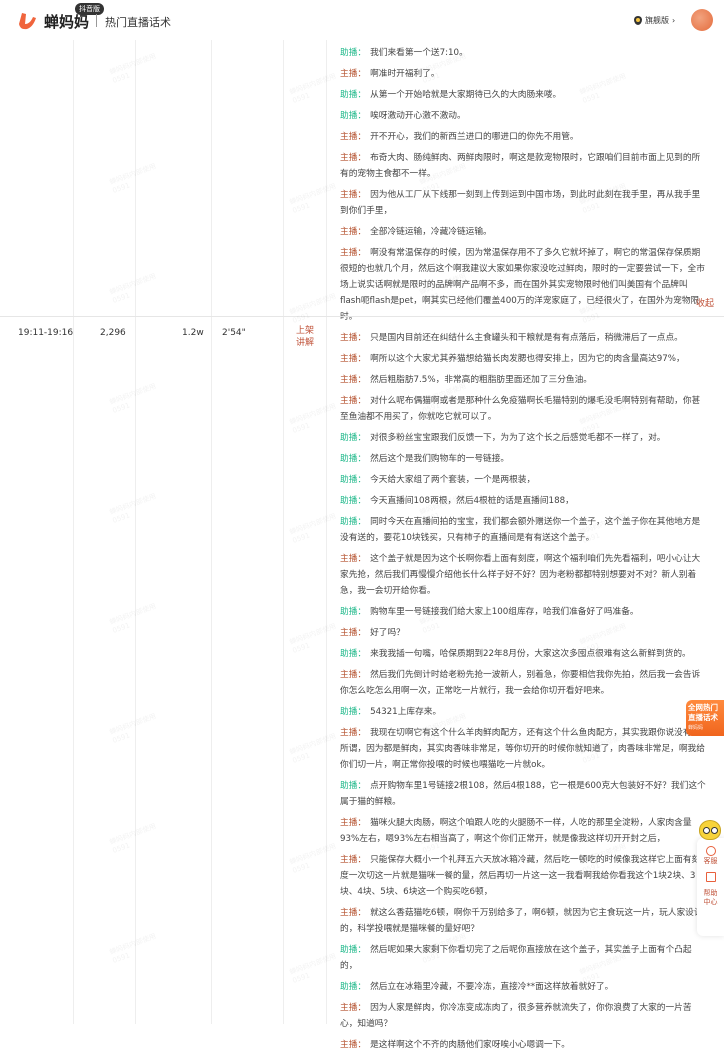 The height and width of the screenshot is (1058, 724). What do you see at coordinates (474, 137) in the screenshot?
I see `script-text: 开不开心，我们的新西兰进口的哪进口的你先不用管。` at bounding box center [474, 137].